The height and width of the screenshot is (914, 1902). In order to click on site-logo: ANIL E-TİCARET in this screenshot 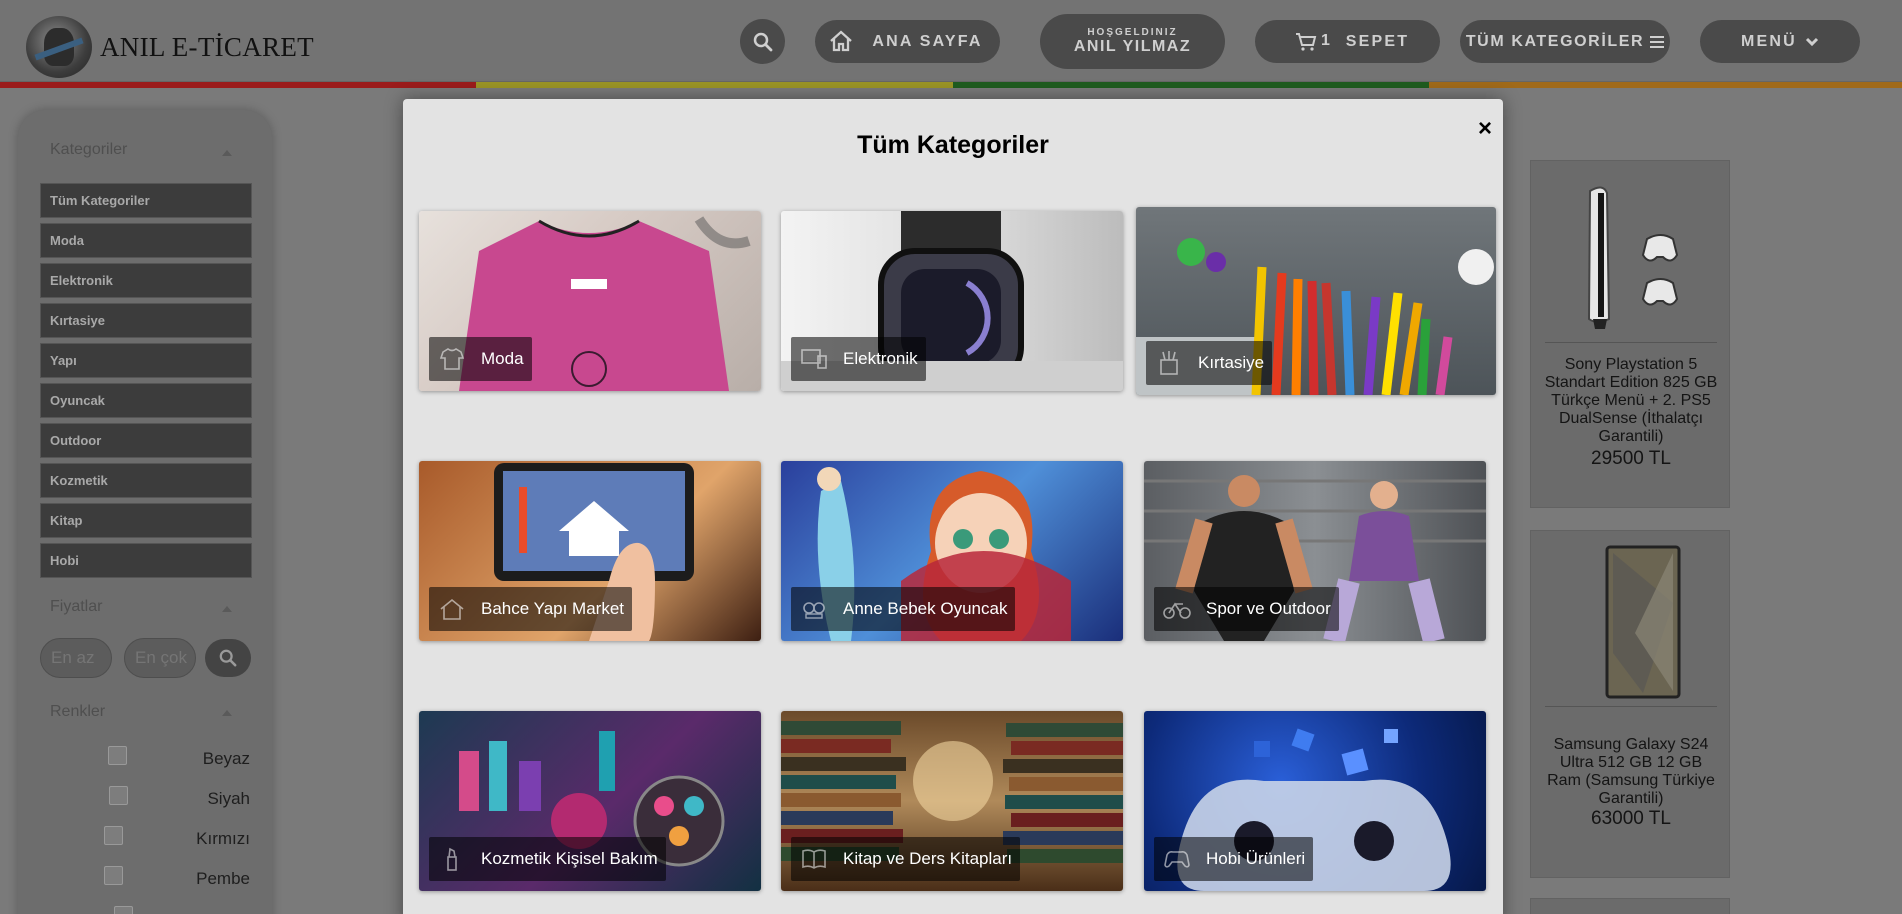, I will do `click(170, 47)`.